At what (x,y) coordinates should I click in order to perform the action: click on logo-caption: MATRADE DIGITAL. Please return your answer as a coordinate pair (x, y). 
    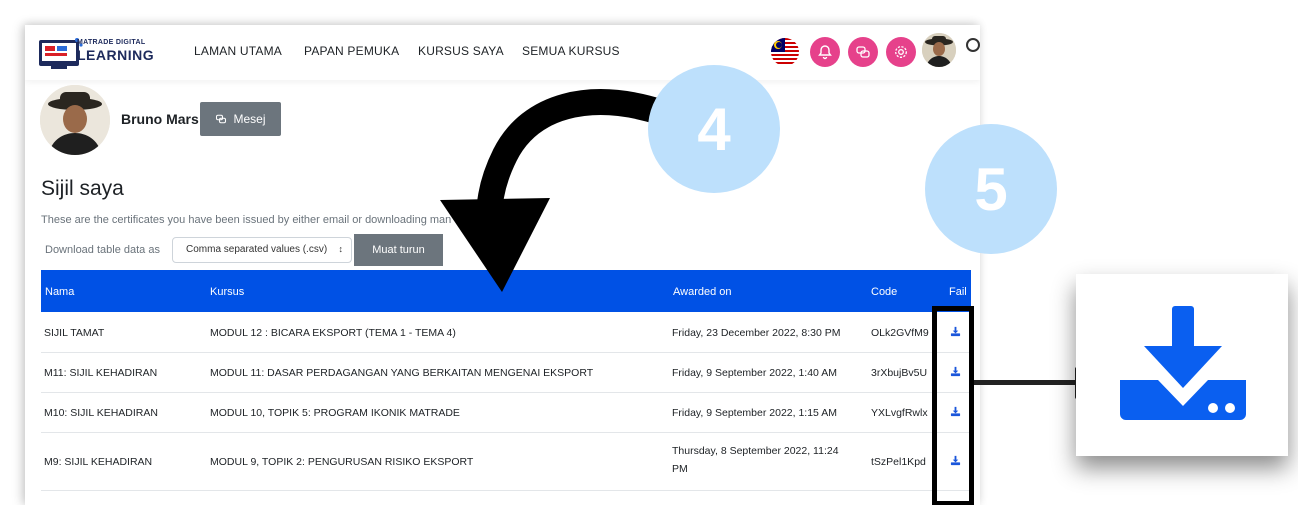
    Looking at the image, I should click on (111, 42).